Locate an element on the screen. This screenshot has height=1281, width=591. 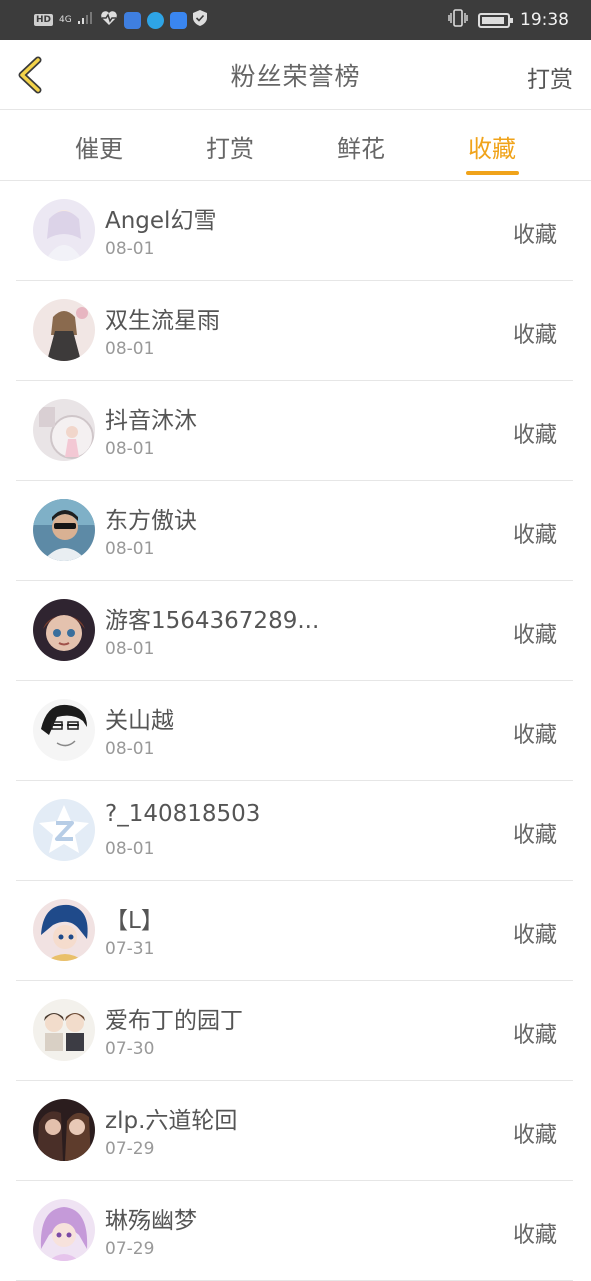
signal-icon is located at coordinates (85, 20).